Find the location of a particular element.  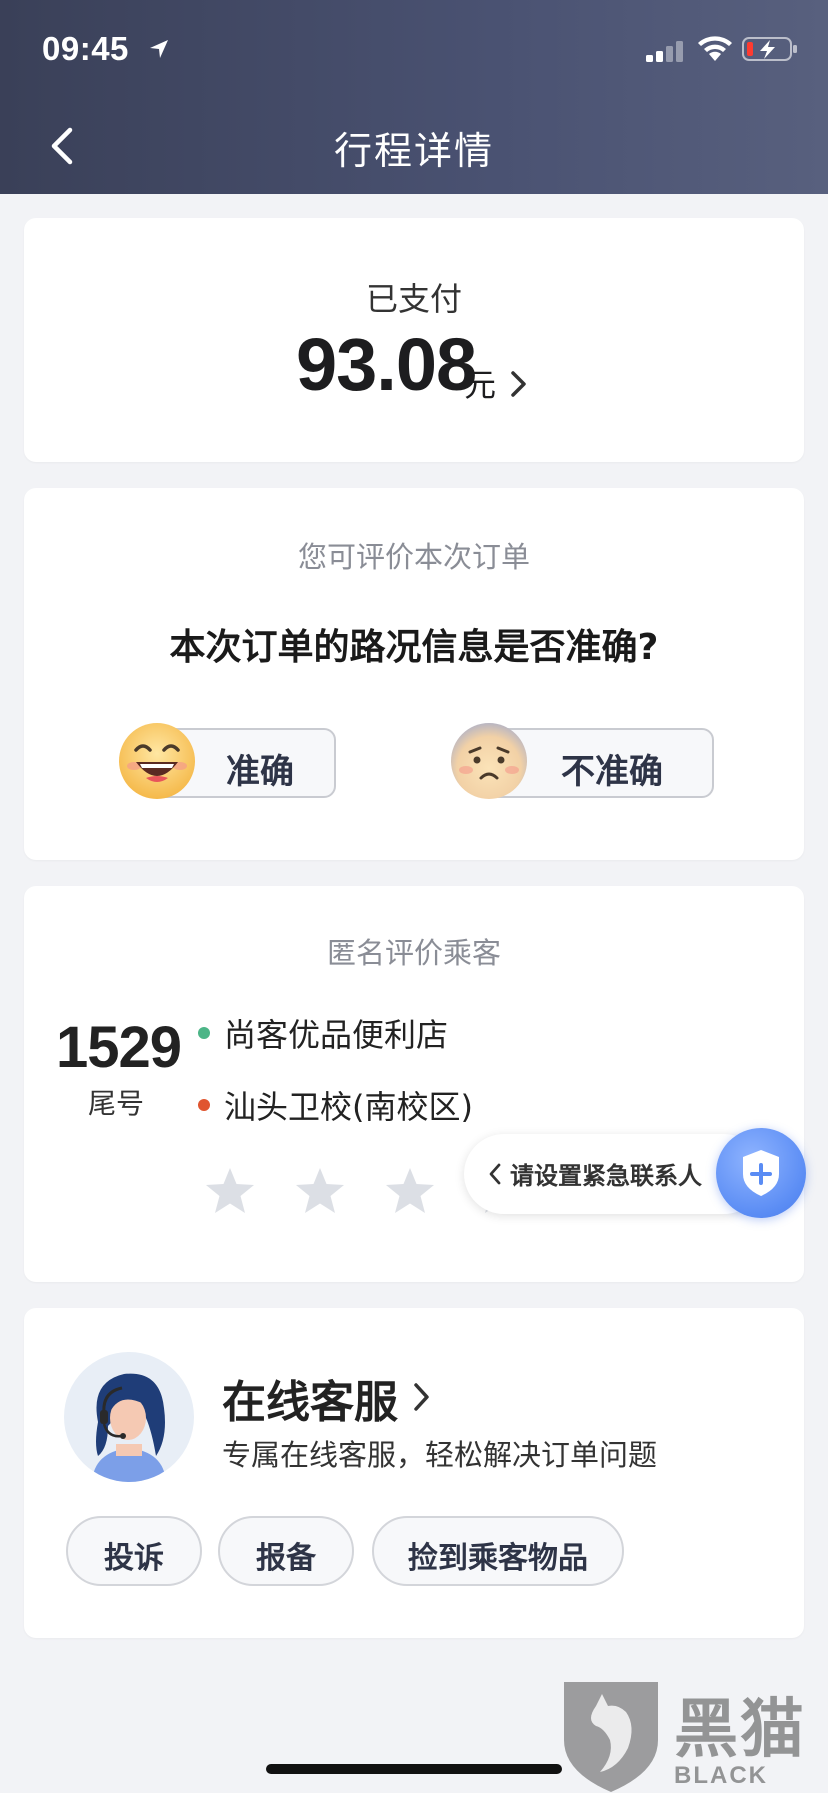

home-indicator is located at coordinates (414, 1769).